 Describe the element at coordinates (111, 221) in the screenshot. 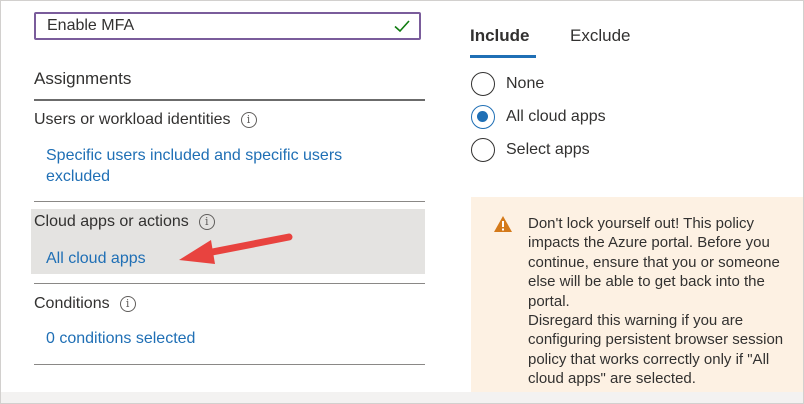

I see `cloud-apps-label: Cloud apps or actions` at that location.